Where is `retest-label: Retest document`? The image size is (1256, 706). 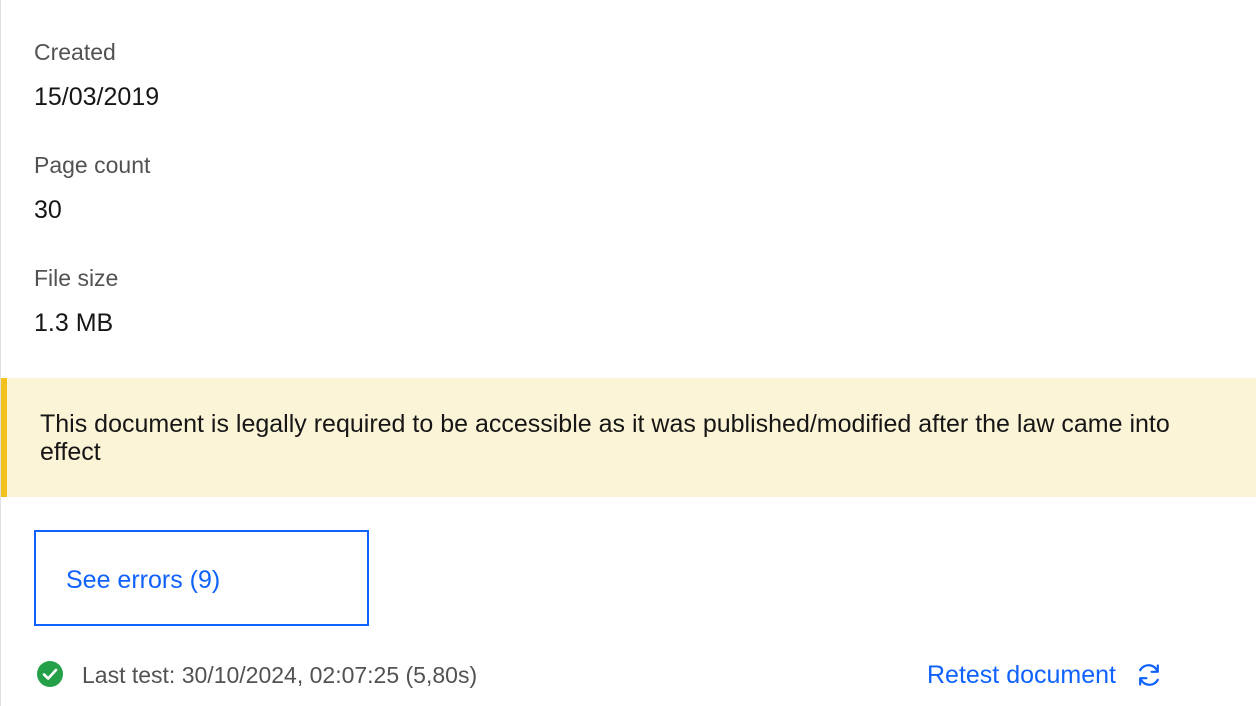
retest-label: Retest document is located at coordinates (1021, 675).